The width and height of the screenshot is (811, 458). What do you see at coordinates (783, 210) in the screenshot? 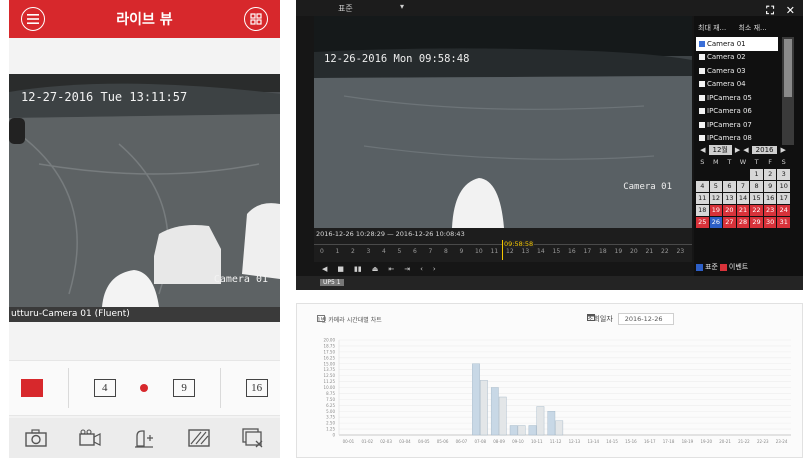
I see `calendar-day: 24` at bounding box center [783, 210].